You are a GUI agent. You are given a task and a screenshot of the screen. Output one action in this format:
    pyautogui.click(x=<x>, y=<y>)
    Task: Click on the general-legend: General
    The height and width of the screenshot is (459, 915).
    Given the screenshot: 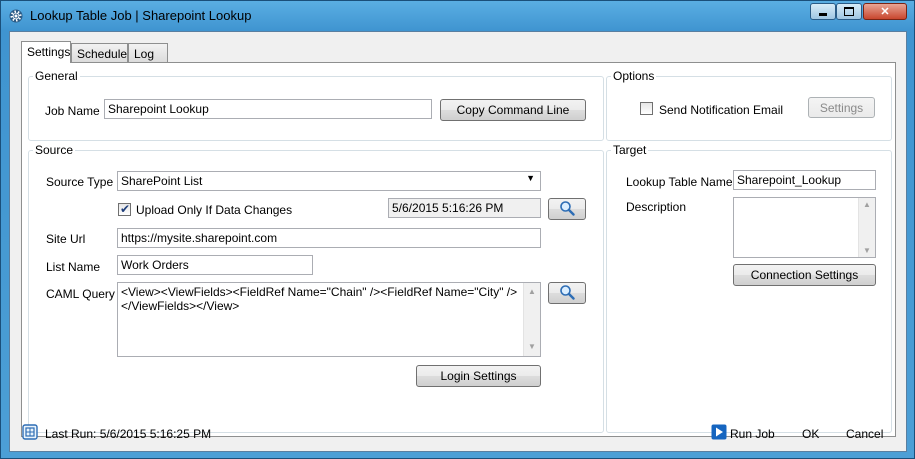 What is the action you would take?
    pyautogui.click(x=56, y=76)
    